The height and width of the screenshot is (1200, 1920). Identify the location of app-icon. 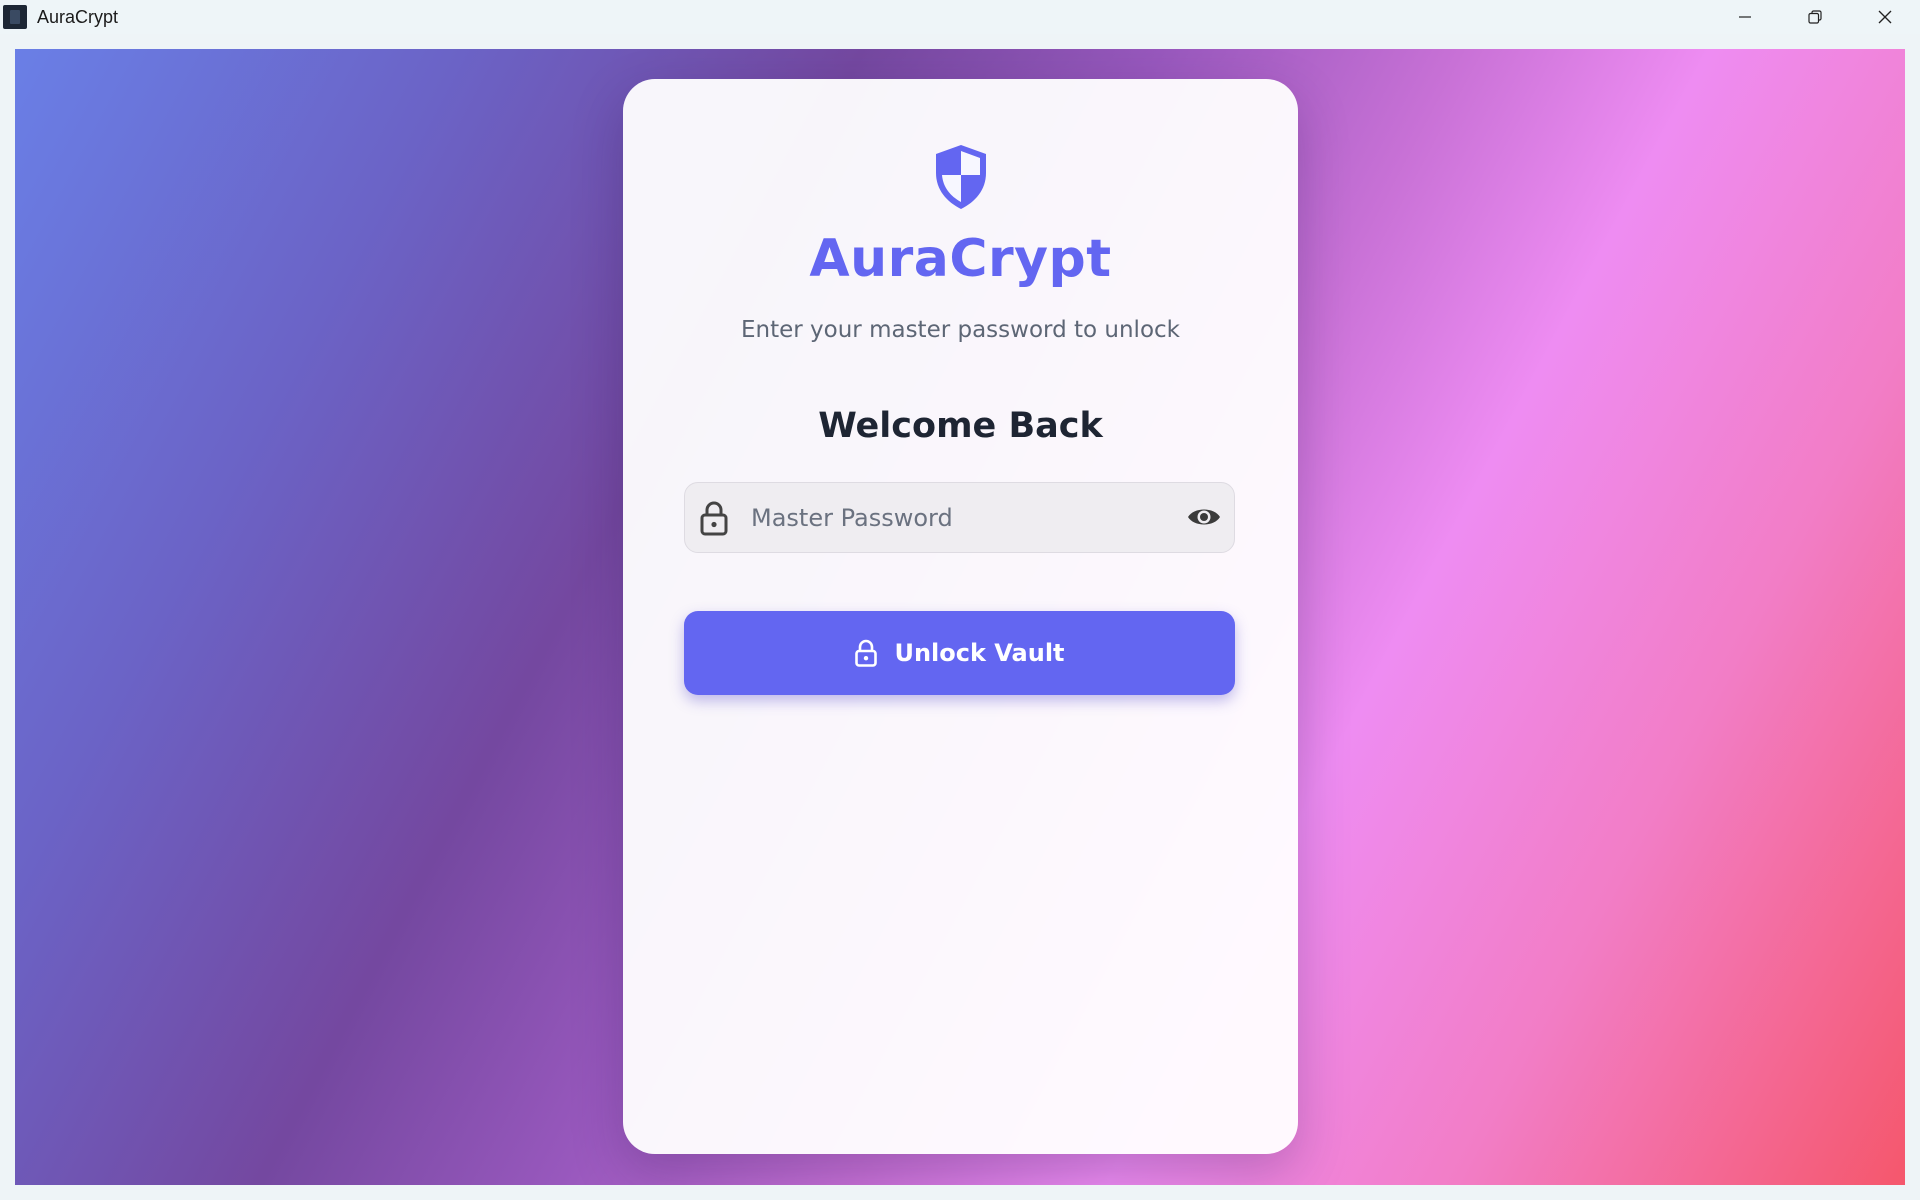
(15, 17).